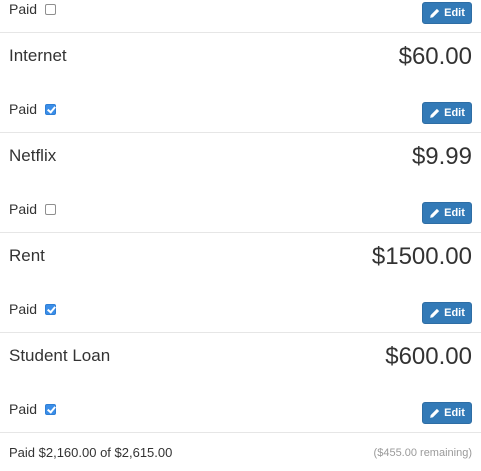  Describe the element at coordinates (91, 452) in the screenshot. I see `summary-paid-text: Paid $2,160.00 of $2,615.00` at that location.